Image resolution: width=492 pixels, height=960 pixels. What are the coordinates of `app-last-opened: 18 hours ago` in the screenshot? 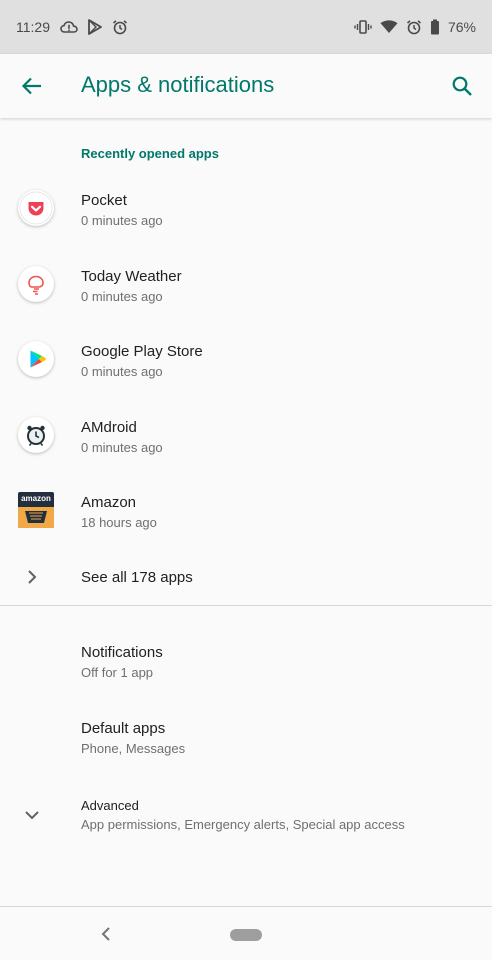 It's located at (119, 522).